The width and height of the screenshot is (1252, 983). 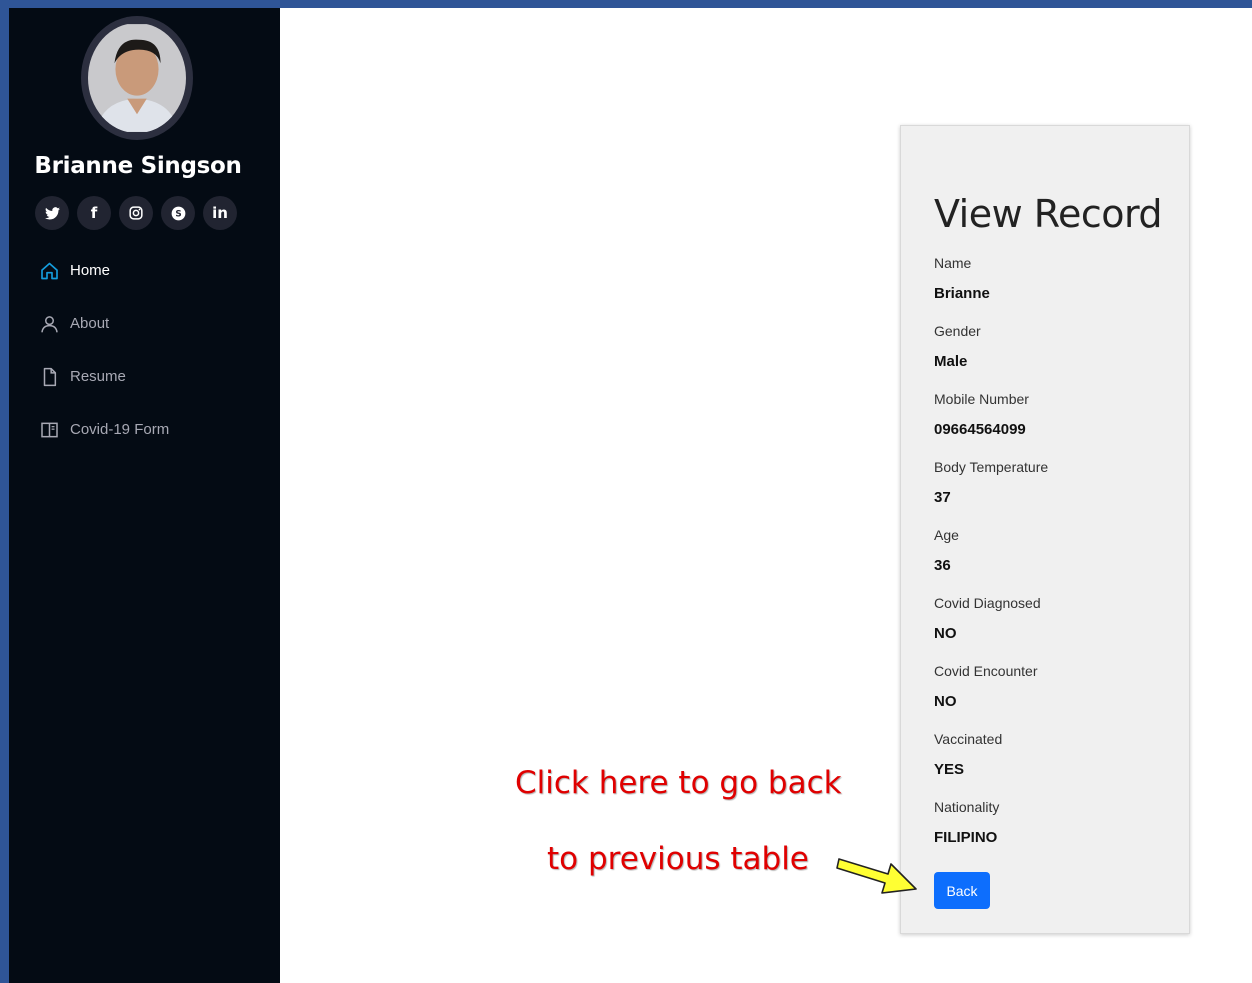 What do you see at coordinates (981, 399) in the screenshot?
I see `field-label: Mobile Number` at bounding box center [981, 399].